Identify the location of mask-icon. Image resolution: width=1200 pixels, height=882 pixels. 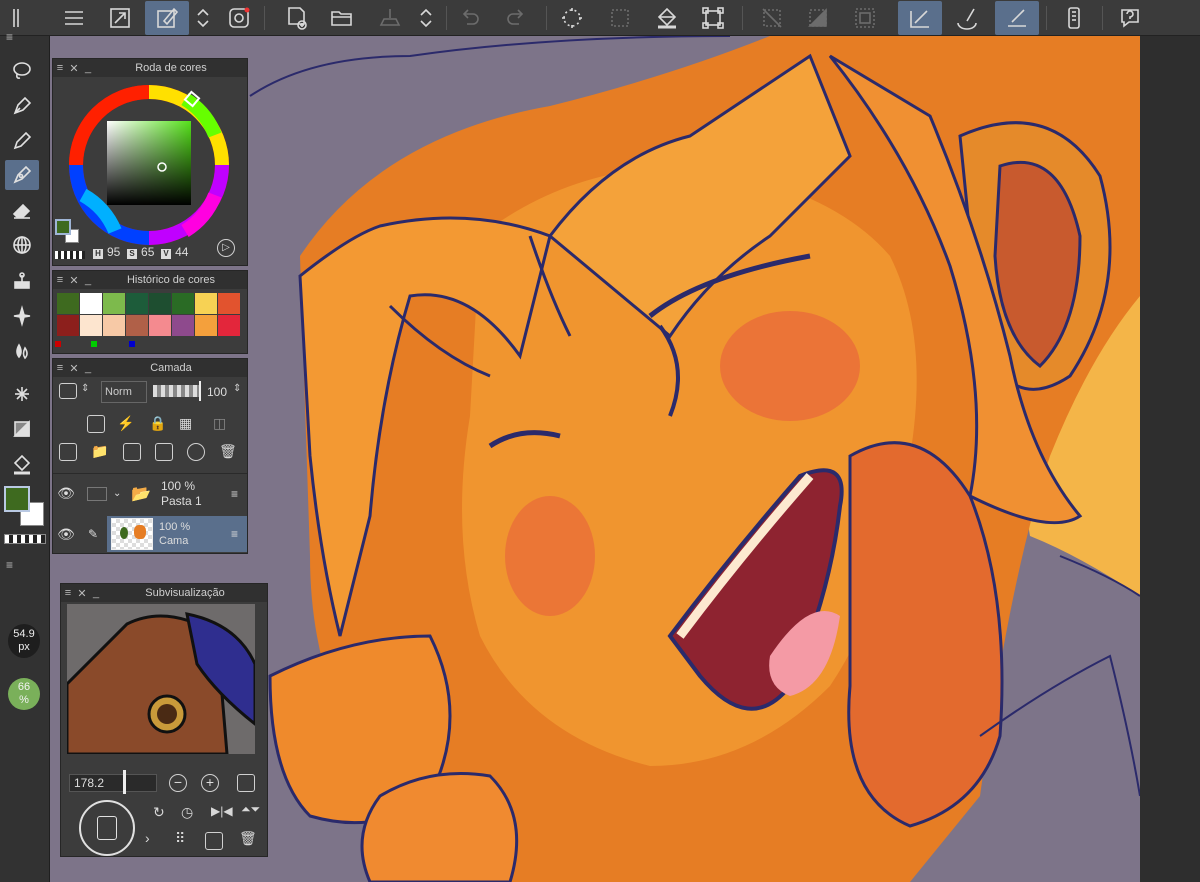
(196, 452).